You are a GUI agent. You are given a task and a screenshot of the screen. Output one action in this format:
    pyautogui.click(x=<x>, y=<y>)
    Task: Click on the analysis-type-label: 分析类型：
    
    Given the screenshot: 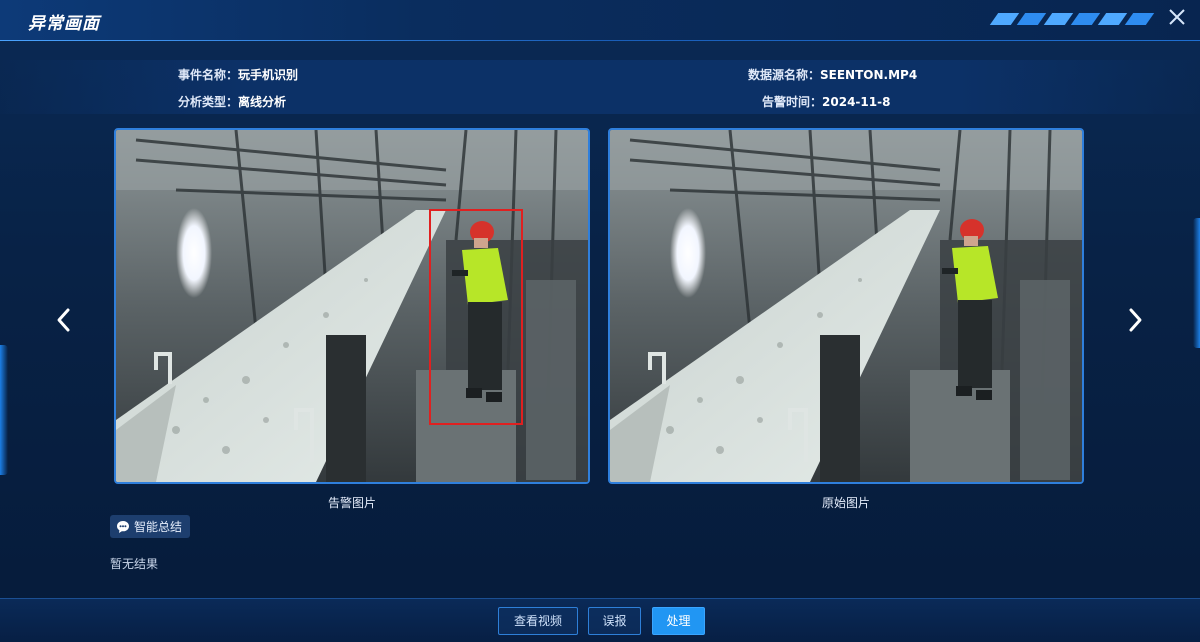 What is the action you would take?
    pyautogui.click(x=208, y=102)
    